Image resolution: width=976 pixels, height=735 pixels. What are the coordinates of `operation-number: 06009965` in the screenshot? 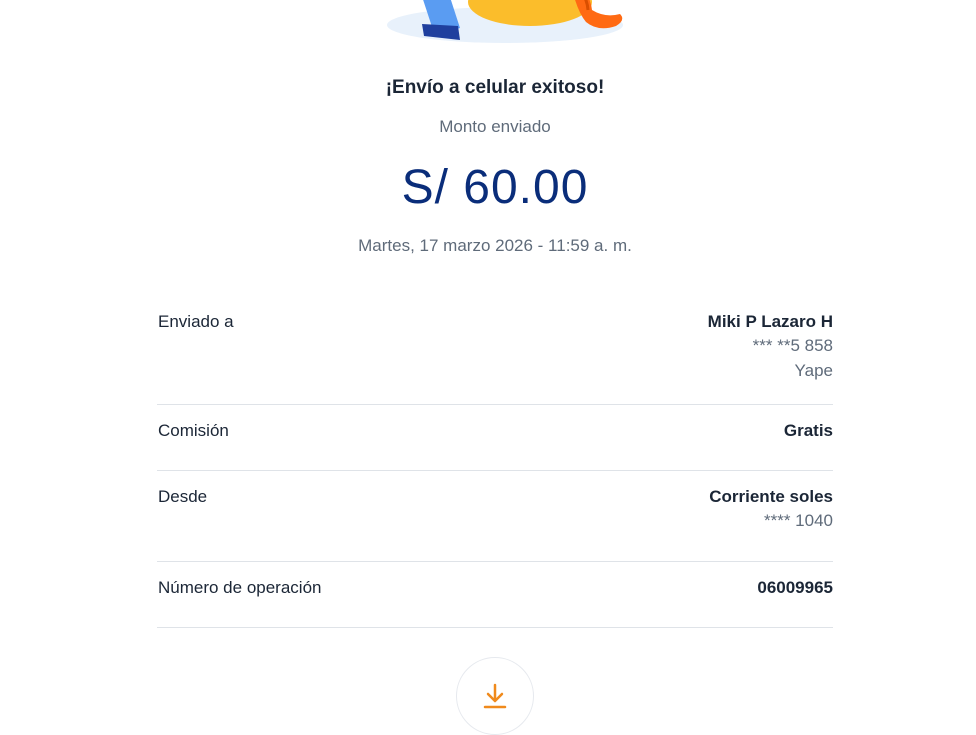 It's located at (795, 587).